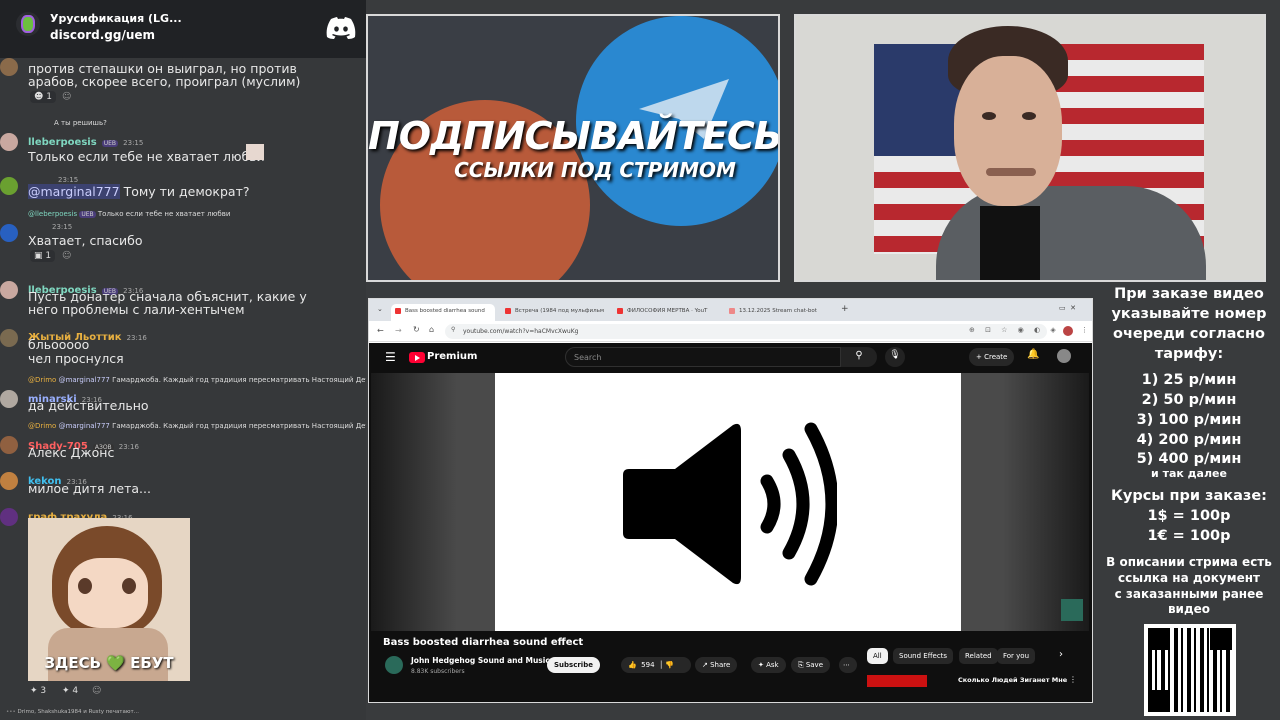 The image size is (1280, 720). I want to click on search-input: Search, so click(703, 357).